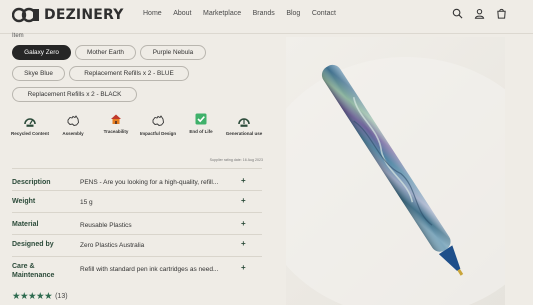 This screenshot has height=305, width=533. I want to click on feature-label: End of Life, so click(201, 131).